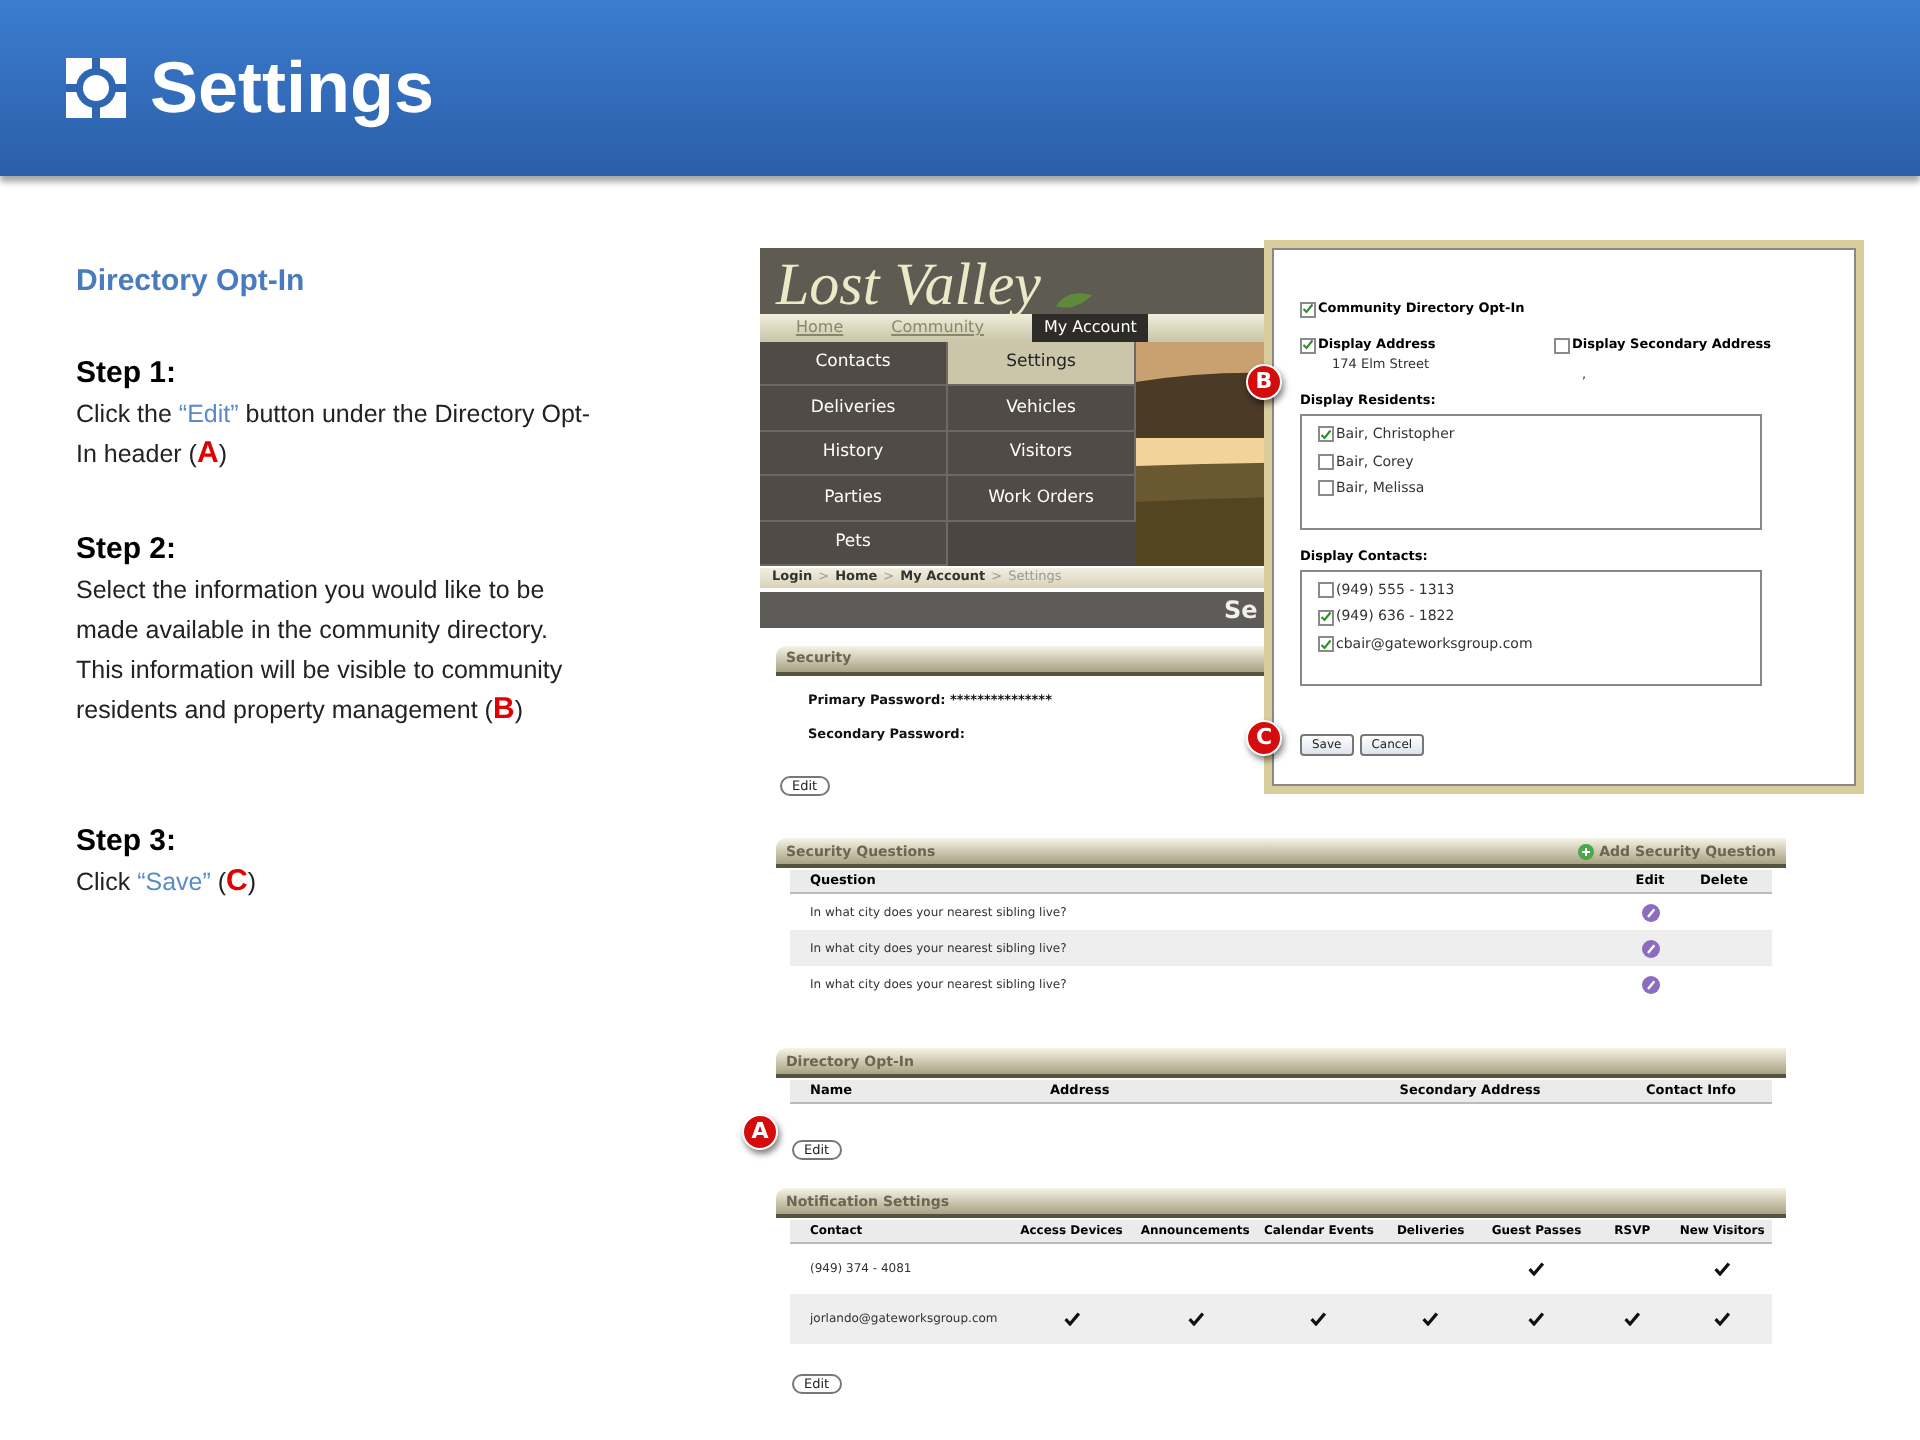  What do you see at coordinates (854, 543) in the screenshot?
I see `menu-item: Pets` at bounding box center [854, 543].